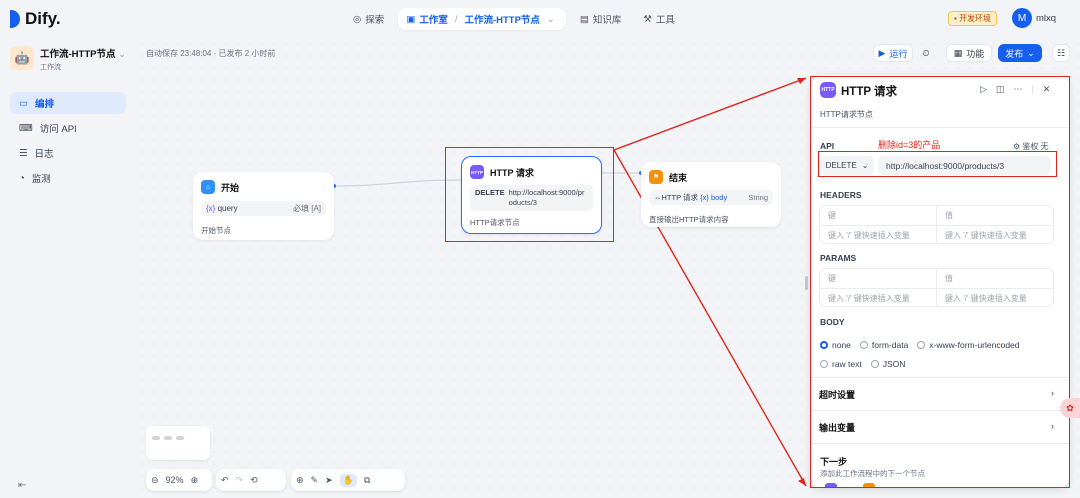 The height and width of the screenshot is (498, 1080). I want to click on start-node-desc: 开始节点, so click(263, 230).